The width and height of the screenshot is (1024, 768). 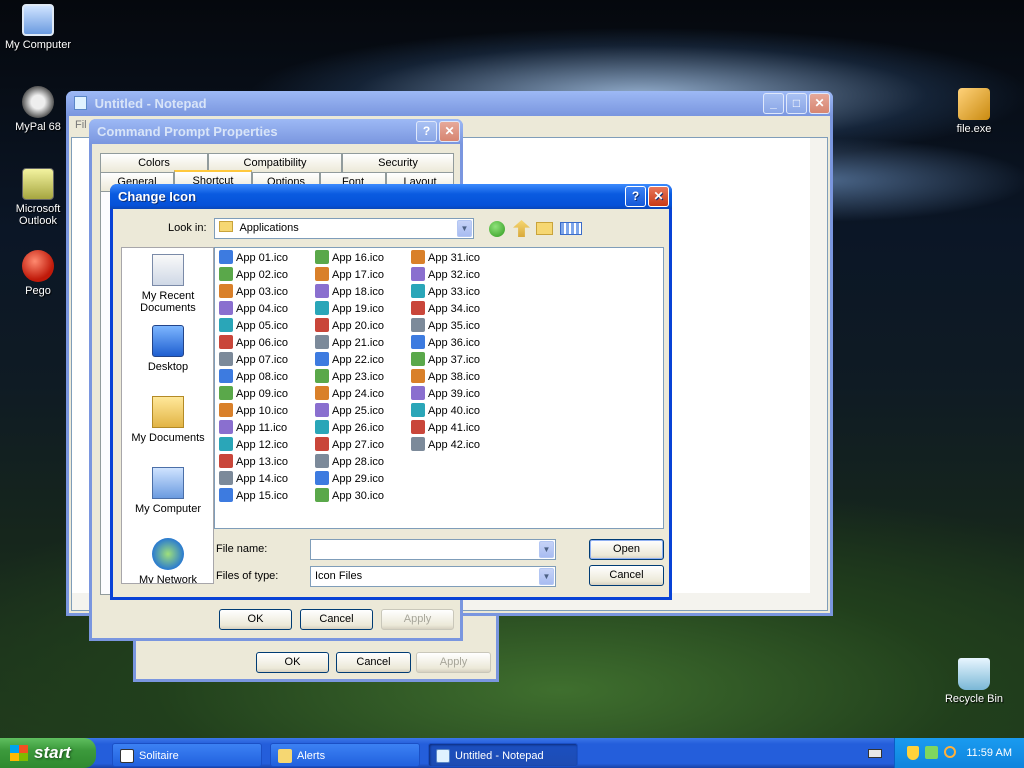 What do you see at coordinates (264, 275) in the screenshot?
I see `file-item: App 02.ico` at bounding box center [264, 275].